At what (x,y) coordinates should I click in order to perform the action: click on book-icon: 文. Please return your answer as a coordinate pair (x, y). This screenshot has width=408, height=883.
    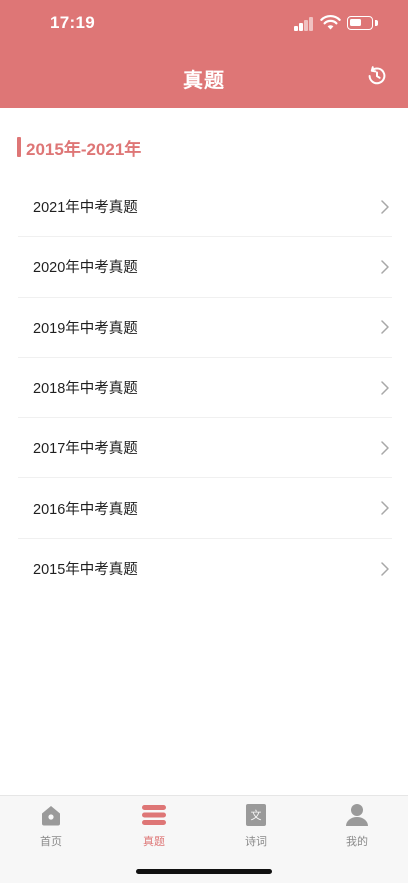
    Looking at the image, I should click on (256, 815).